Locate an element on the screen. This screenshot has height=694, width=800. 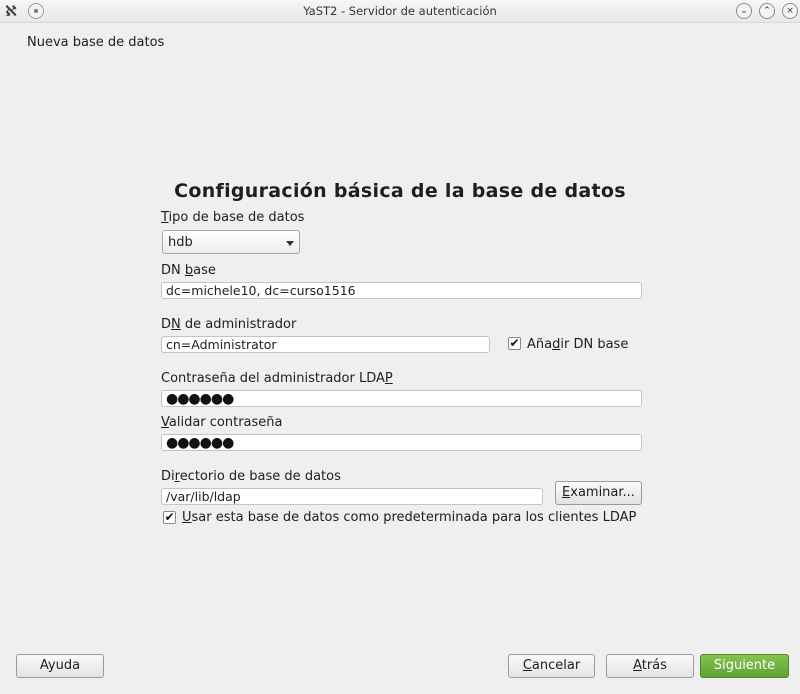
validate-password-input: ●●●●●● is located at coordinates (401, 442).